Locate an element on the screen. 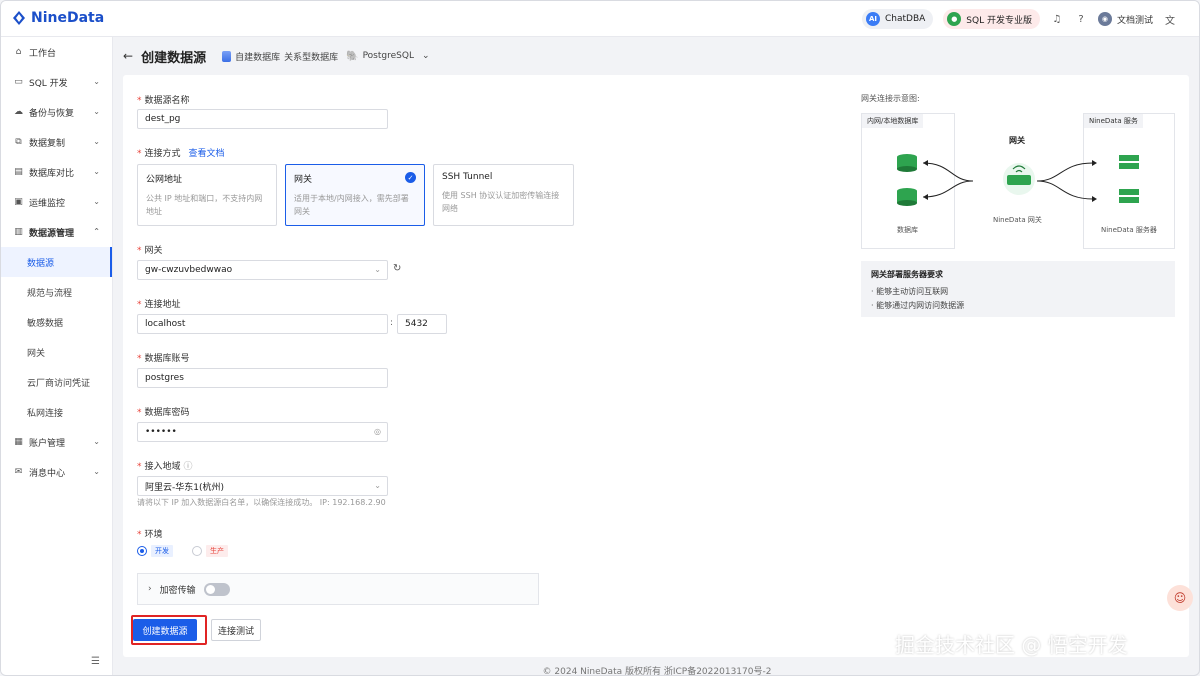 The width and height of the screenshot is (1200, 676). datasource-icon: ▥ is located at coordinates (18, 232).